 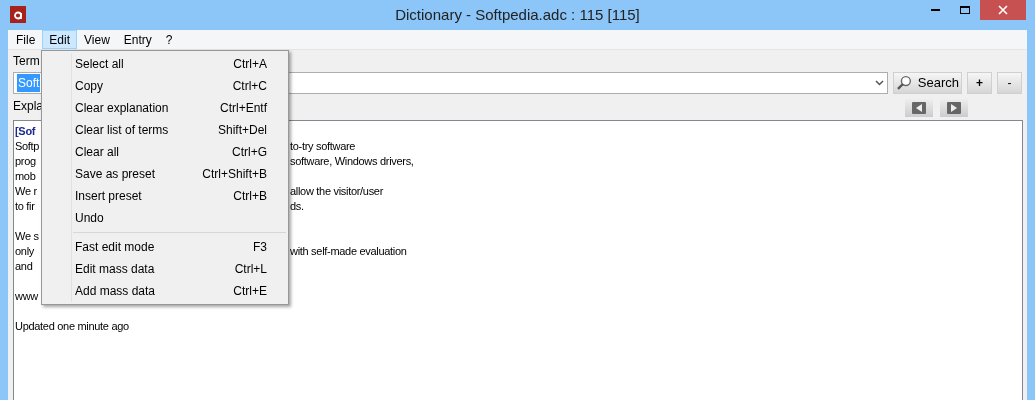 What do you see at coordinates (250, 196) in the screenshot?
I see `shortcut-label: Ctrl+B` at bounding box center [250, 196].